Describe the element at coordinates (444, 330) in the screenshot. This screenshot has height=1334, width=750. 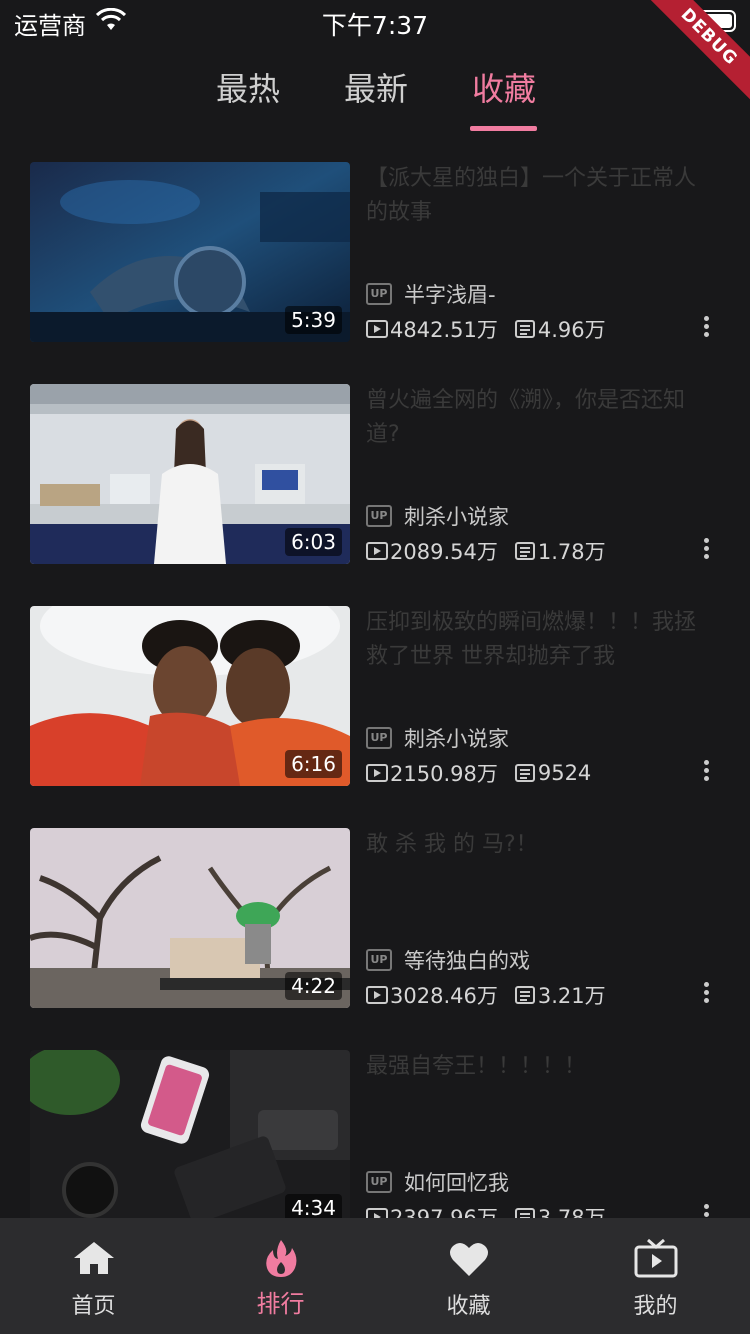
I see `play-count: 4842.51万` at that location.